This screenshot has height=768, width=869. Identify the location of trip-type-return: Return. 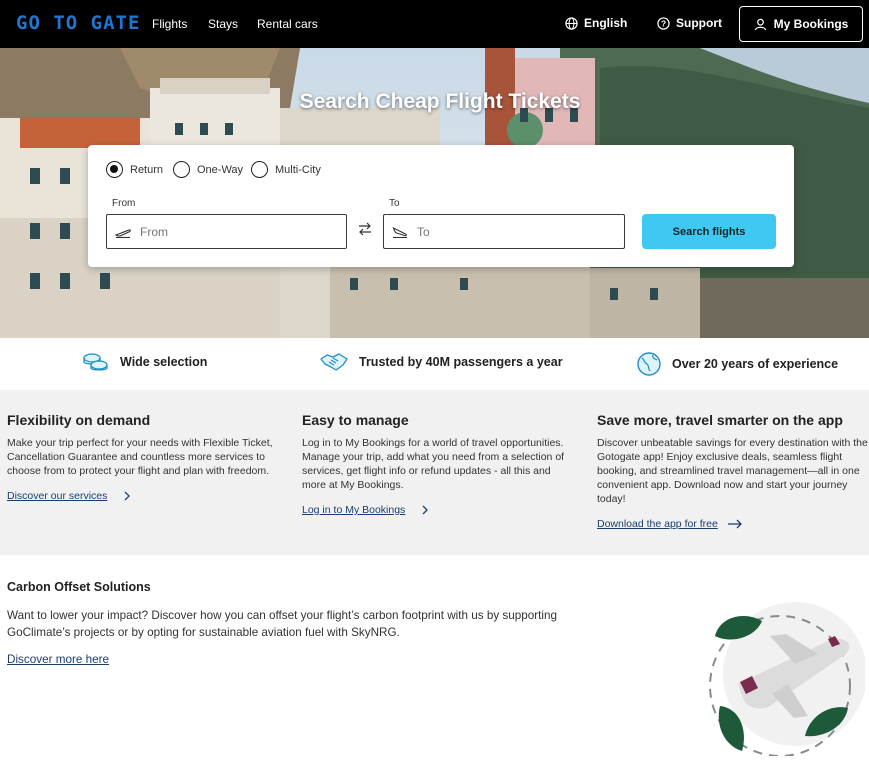
(134, 169).